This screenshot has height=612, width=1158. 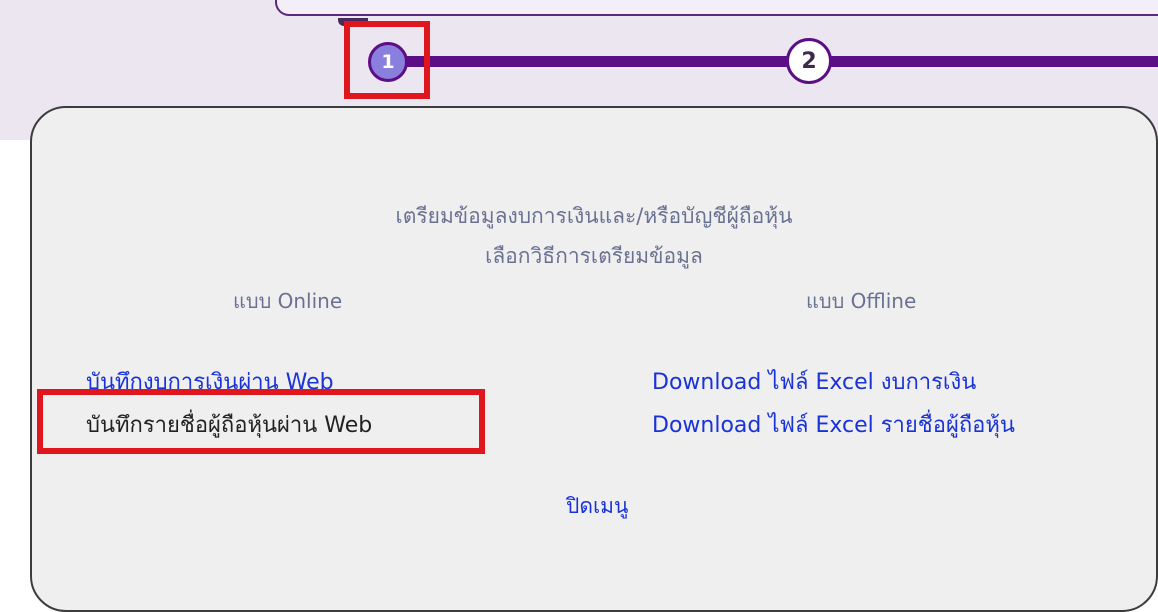 I want to click on close-menu-link: ปิดเมนู, so click(x=597, y=506).